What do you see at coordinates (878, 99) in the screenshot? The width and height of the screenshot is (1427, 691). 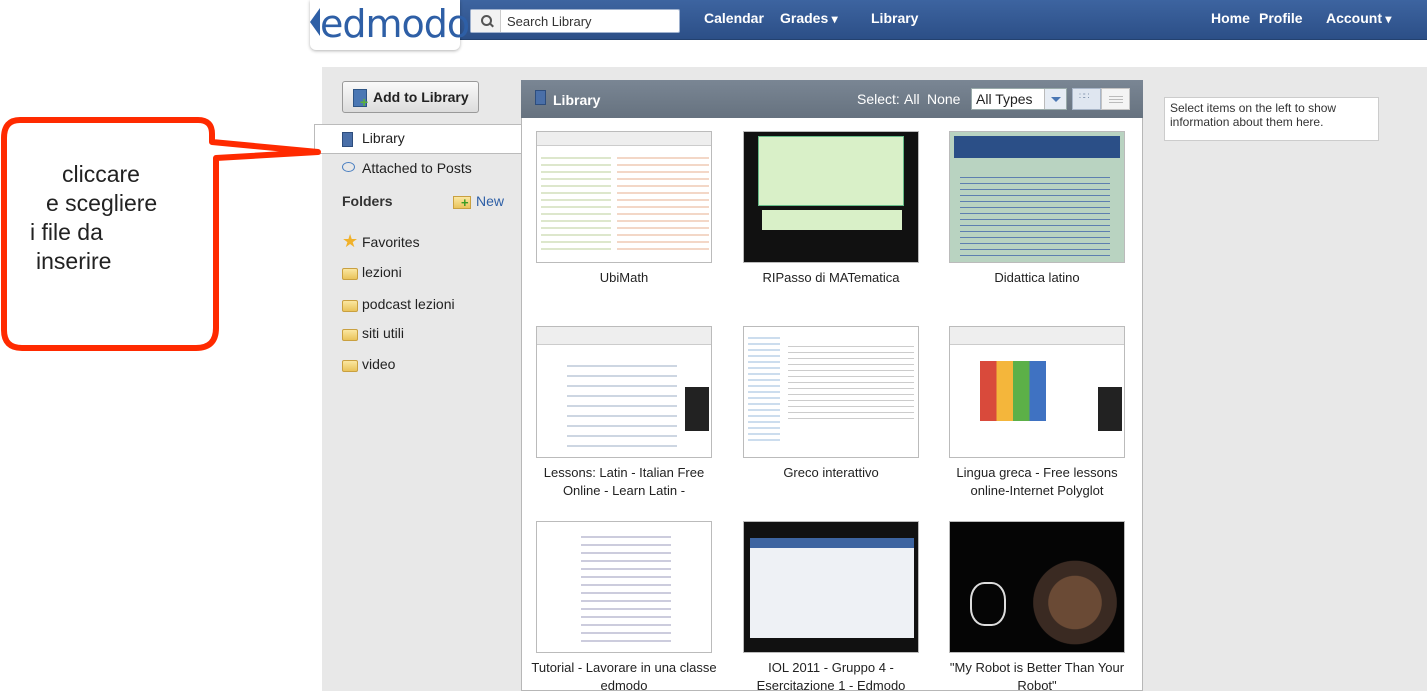 I see `select-label: Select:` at bounding box center [878, 99].